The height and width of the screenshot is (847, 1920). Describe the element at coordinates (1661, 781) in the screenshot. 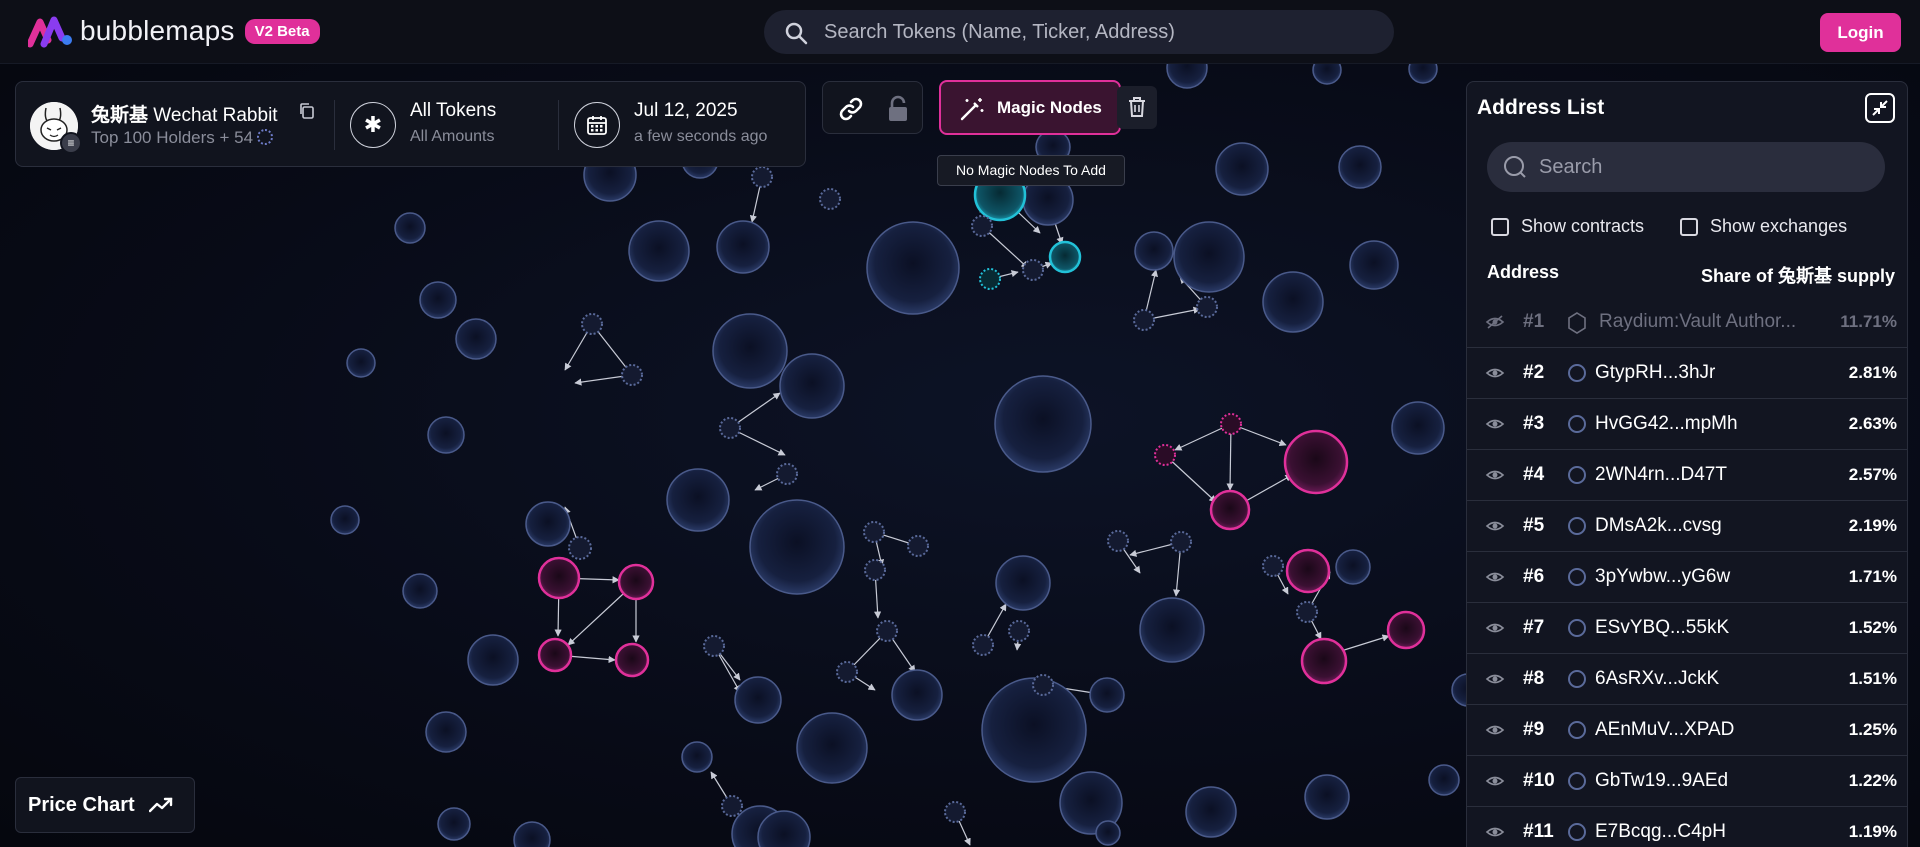

I see `address-value: GbTw19...9AEd` at that location.